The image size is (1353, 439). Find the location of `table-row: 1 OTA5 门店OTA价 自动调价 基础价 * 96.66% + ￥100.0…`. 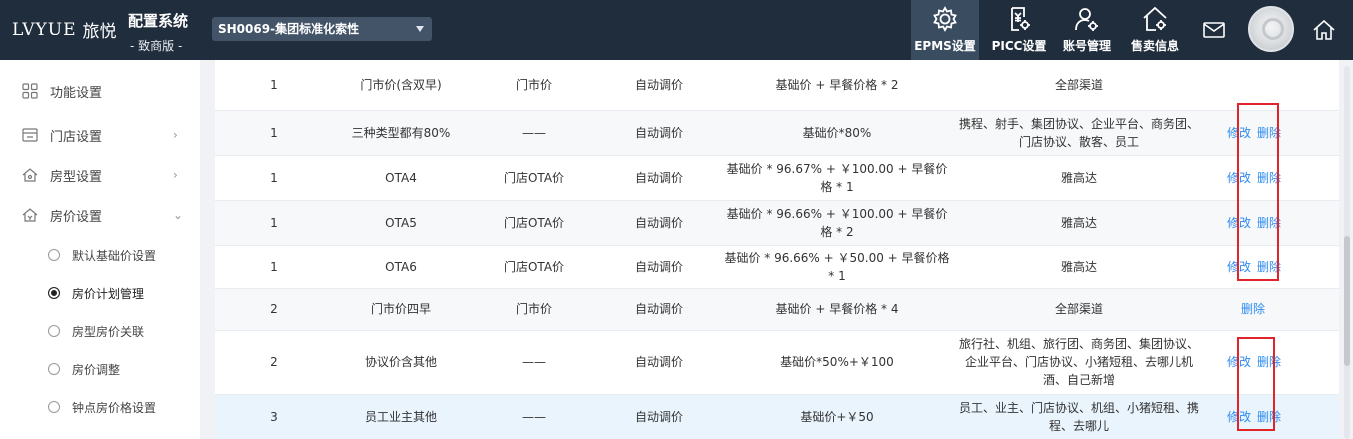

table-row: 1 OTA5 门店OTA价 自动调价 基础价 * 96.66% + ￥100.0… is located at coordinates (777, 223).